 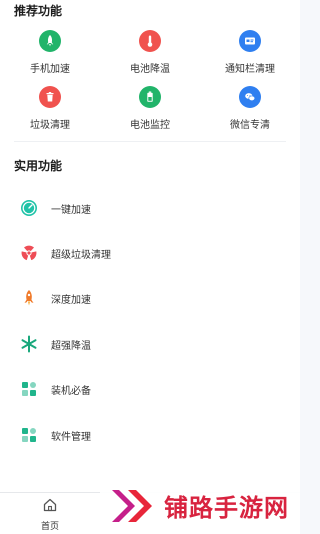 What do you see at coordinates (81, 255) in the screenshot?
I see `list-item-label: 超级垃圾清理` at bounding box center [81, 255].